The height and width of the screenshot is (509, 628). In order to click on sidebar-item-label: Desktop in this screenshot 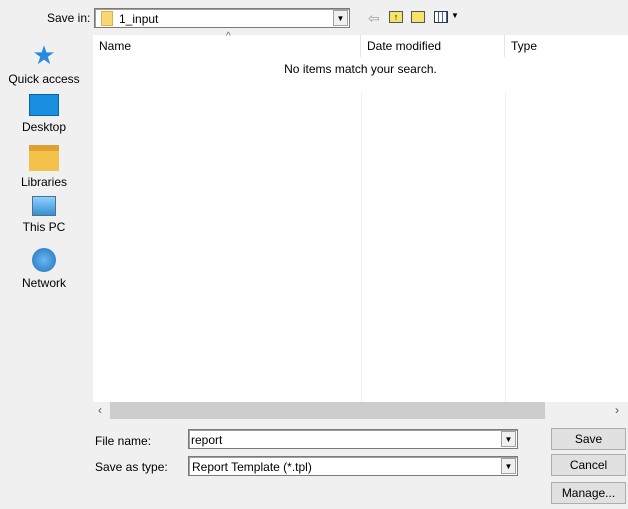, I will do `click(44, 127)`.